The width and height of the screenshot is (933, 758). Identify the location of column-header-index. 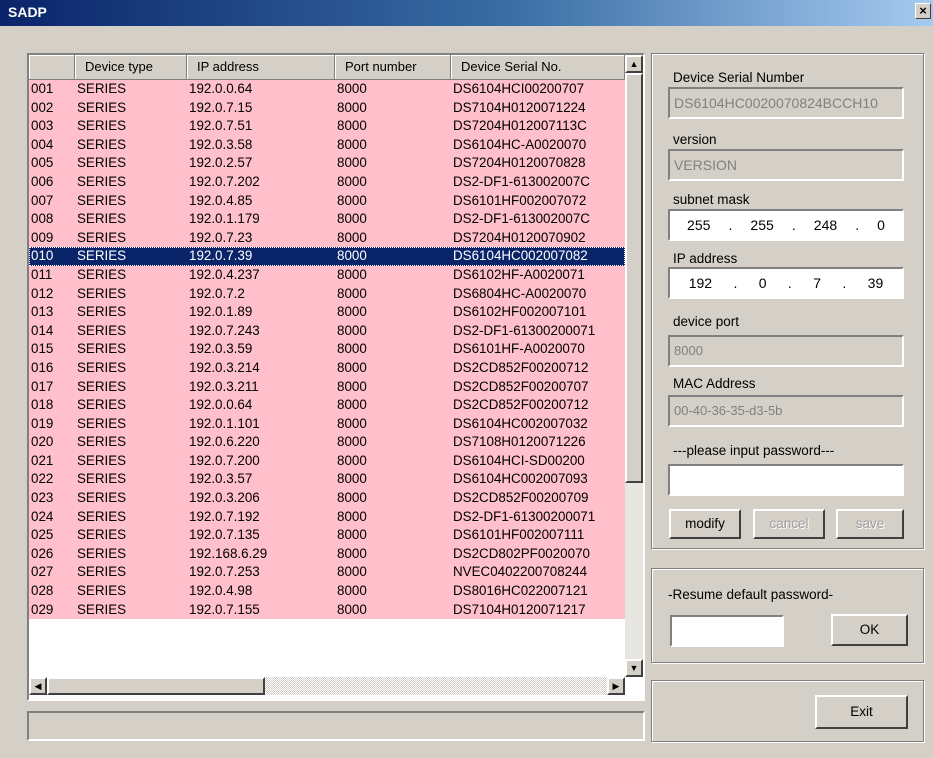
(52, 67).